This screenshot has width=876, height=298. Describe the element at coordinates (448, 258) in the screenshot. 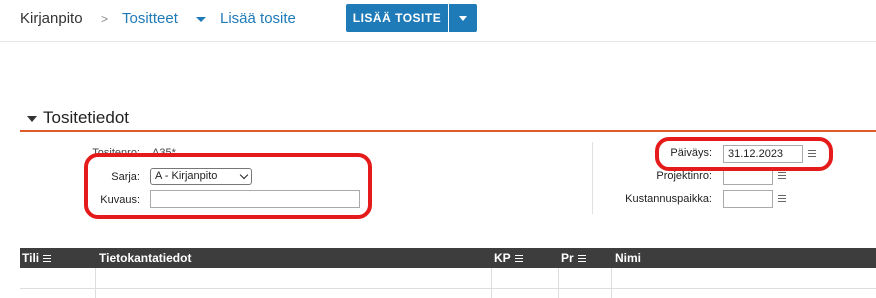

I see `entries-grid-header: Tili Tietokantatiedot KP Pr Nimi` at that location.